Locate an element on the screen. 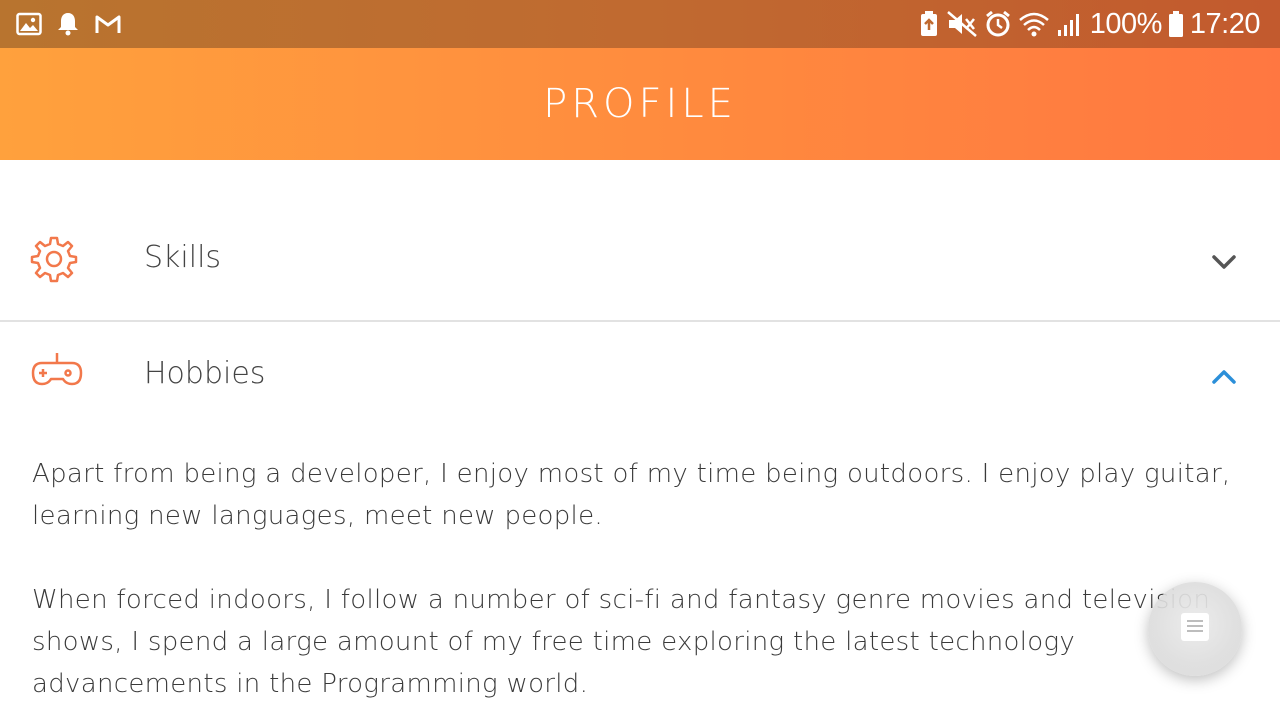 This screenshot has height=720, width=1280. status-notifications is located at coordinates (69, 24).